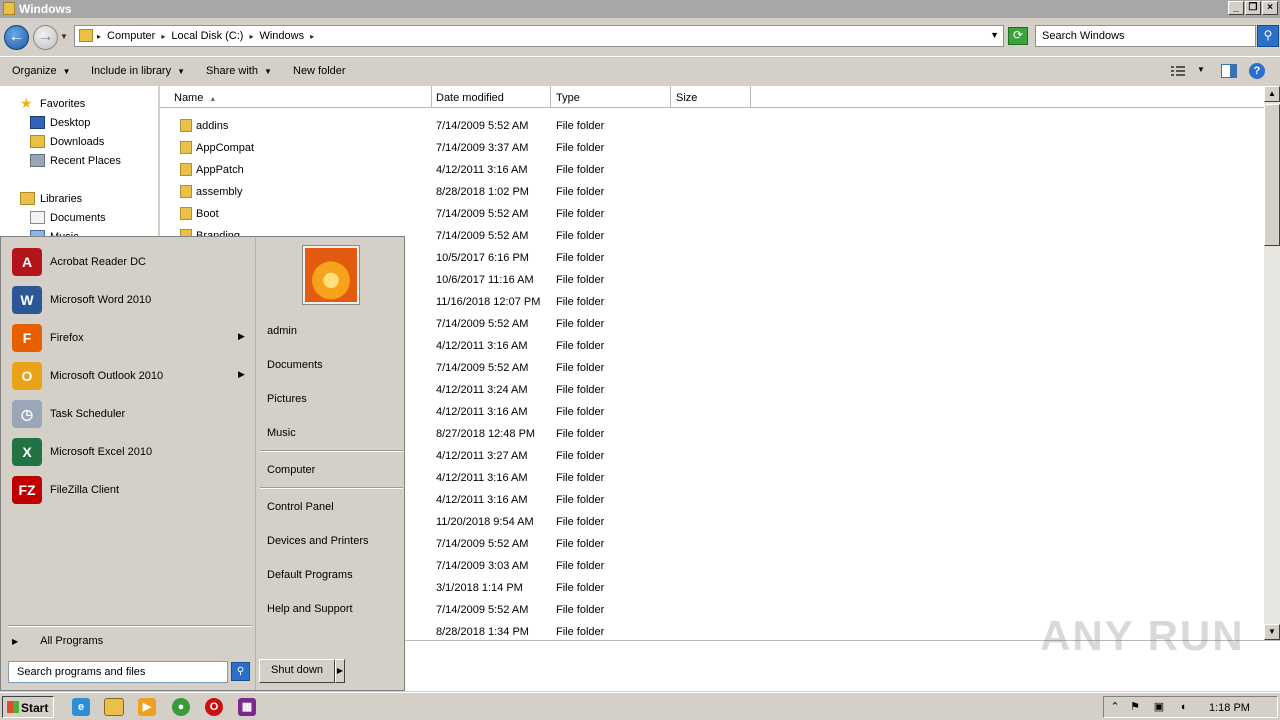  What do you see at coordinates (1236, 8) in the screenshot?
I see `minimize-button: _` at bounding box center [1236, 8].